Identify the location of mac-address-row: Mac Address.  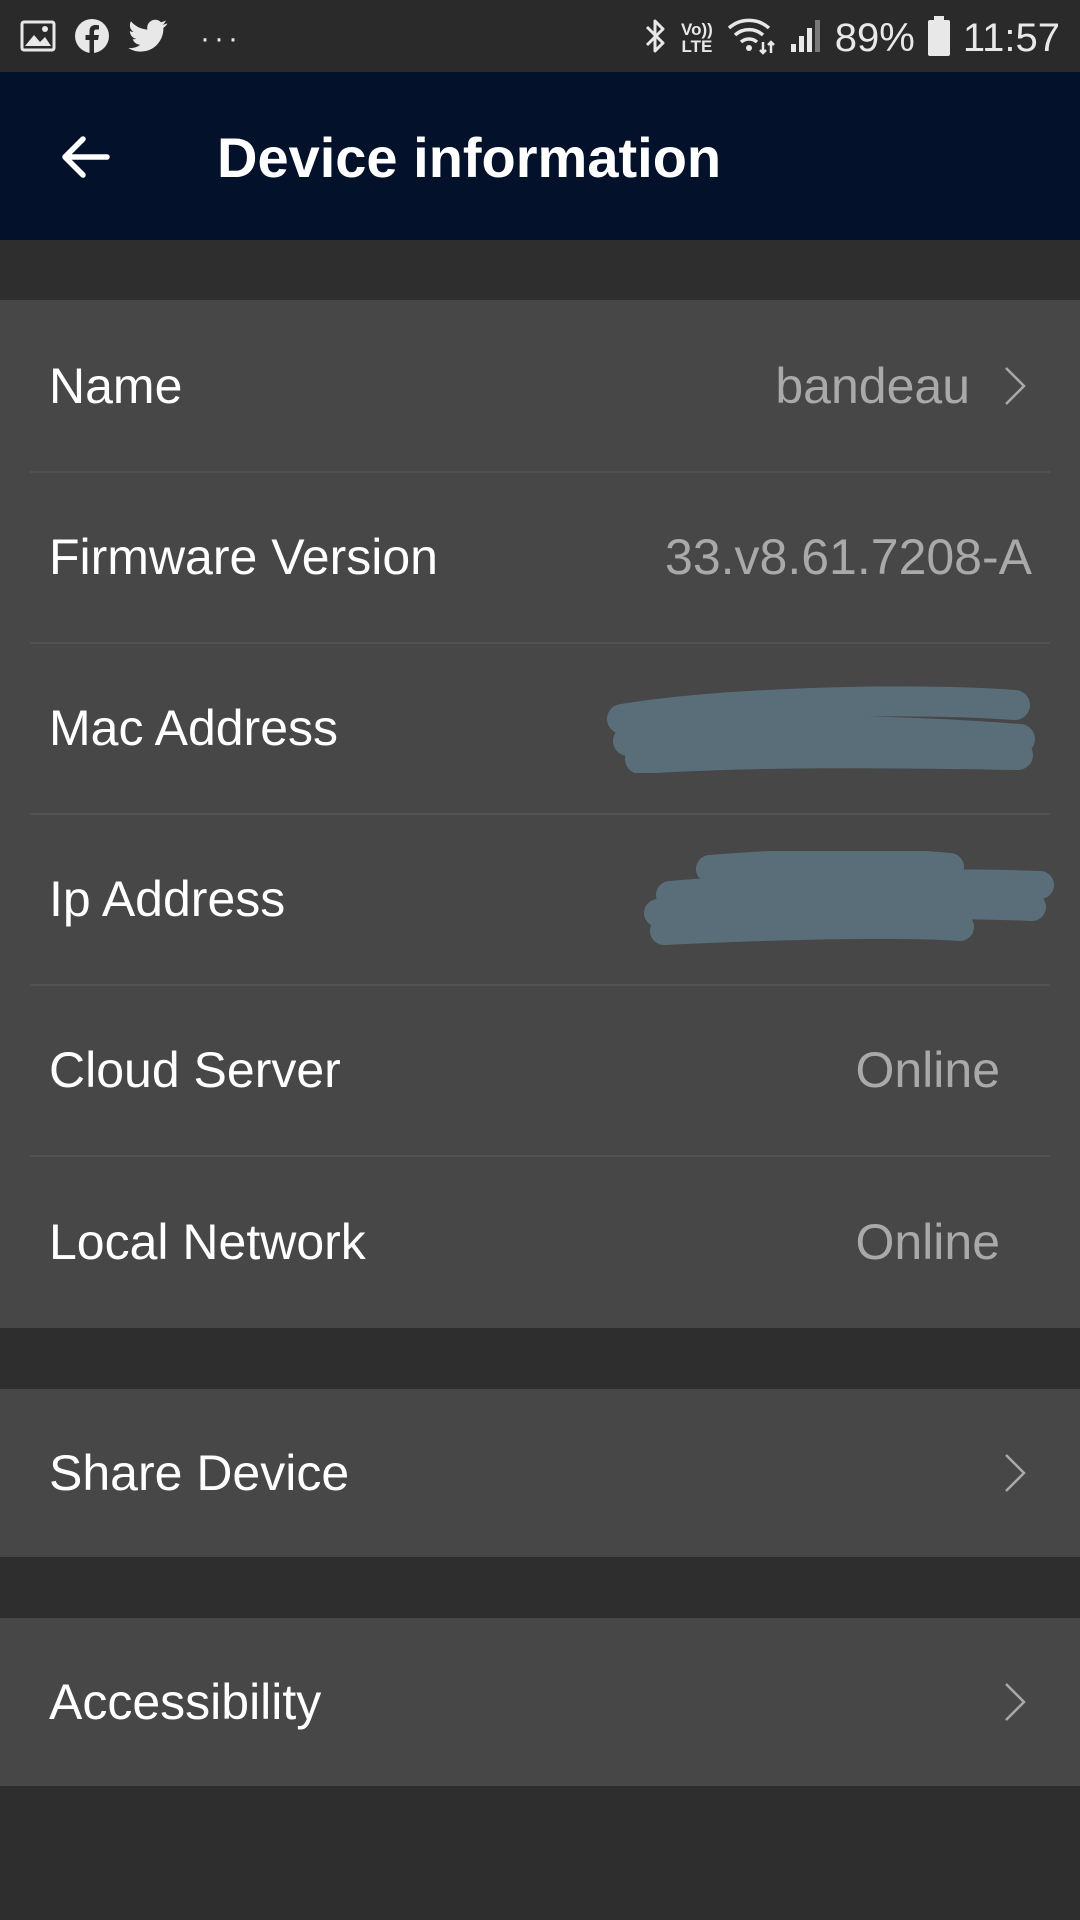
(540, 727).